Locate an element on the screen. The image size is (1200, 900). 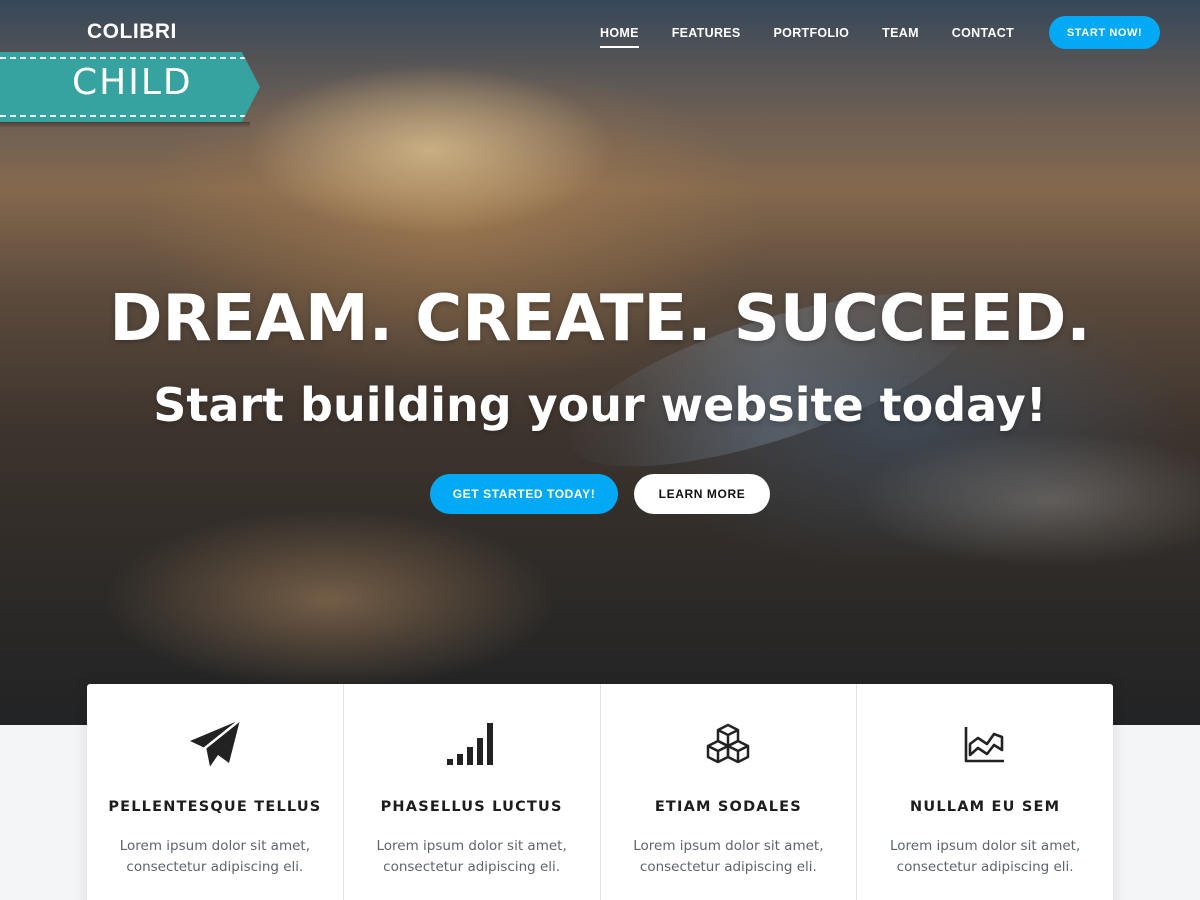
paper-plane-icon is located at coordinates (215, 744).